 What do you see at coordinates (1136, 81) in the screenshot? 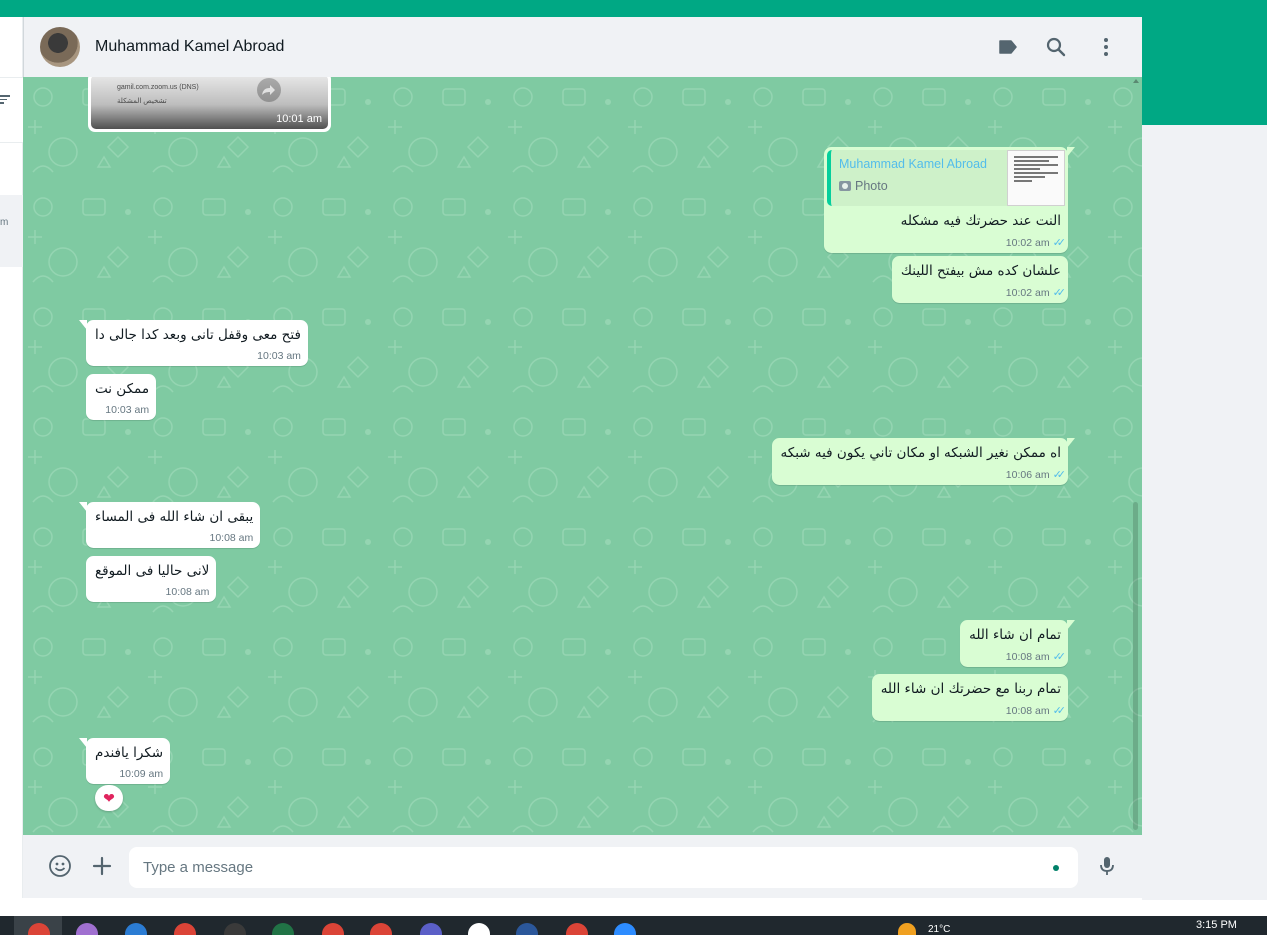
I see `scroll-up-arrow` at bounding box center [1136, 81].